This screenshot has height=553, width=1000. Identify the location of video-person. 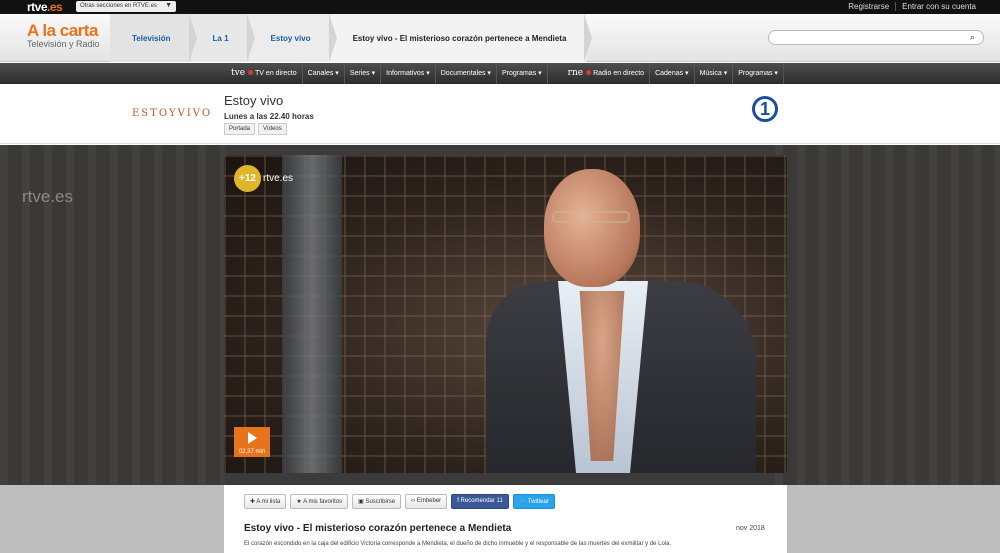
(621, 321).